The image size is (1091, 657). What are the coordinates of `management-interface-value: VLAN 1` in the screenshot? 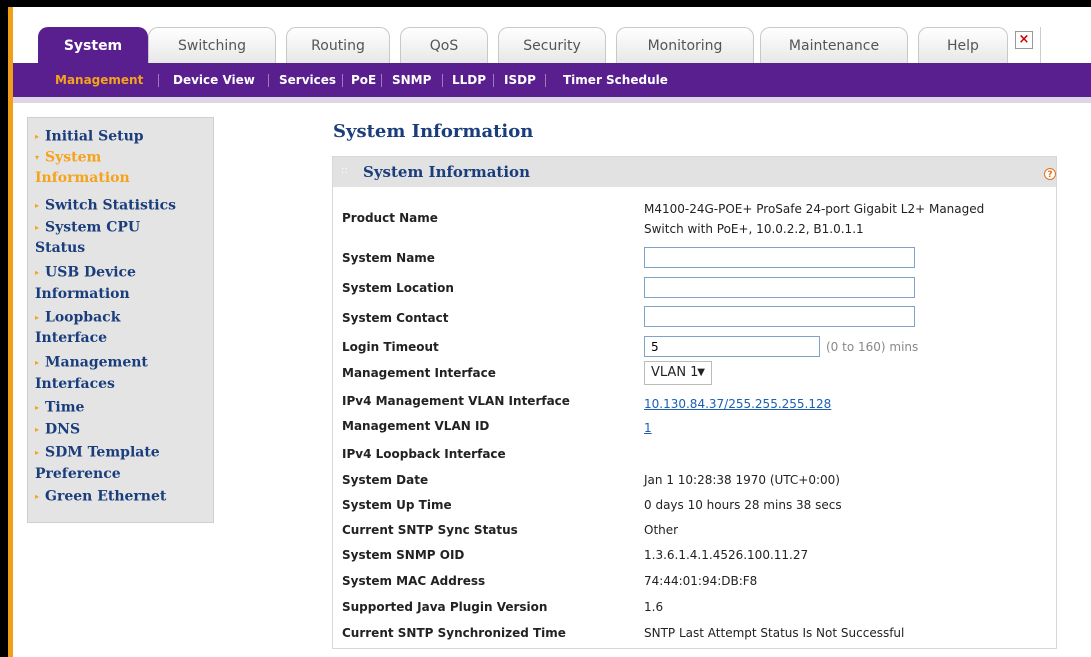 It's located at (675, 372).